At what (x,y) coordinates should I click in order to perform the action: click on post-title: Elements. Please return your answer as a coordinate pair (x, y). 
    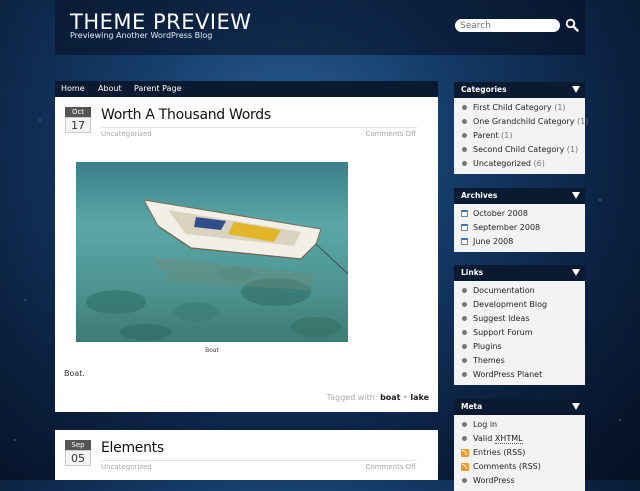
    Looking at the image, I should click on (132, 448).